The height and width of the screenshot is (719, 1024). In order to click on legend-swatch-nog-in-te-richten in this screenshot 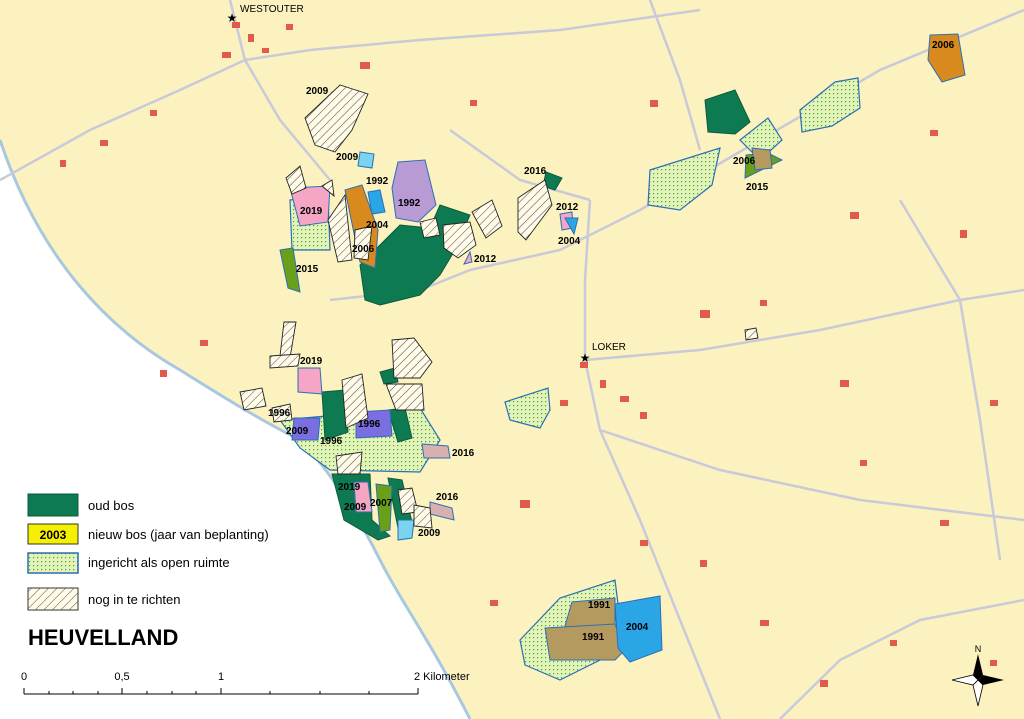, I will do `click(53, 599)`.